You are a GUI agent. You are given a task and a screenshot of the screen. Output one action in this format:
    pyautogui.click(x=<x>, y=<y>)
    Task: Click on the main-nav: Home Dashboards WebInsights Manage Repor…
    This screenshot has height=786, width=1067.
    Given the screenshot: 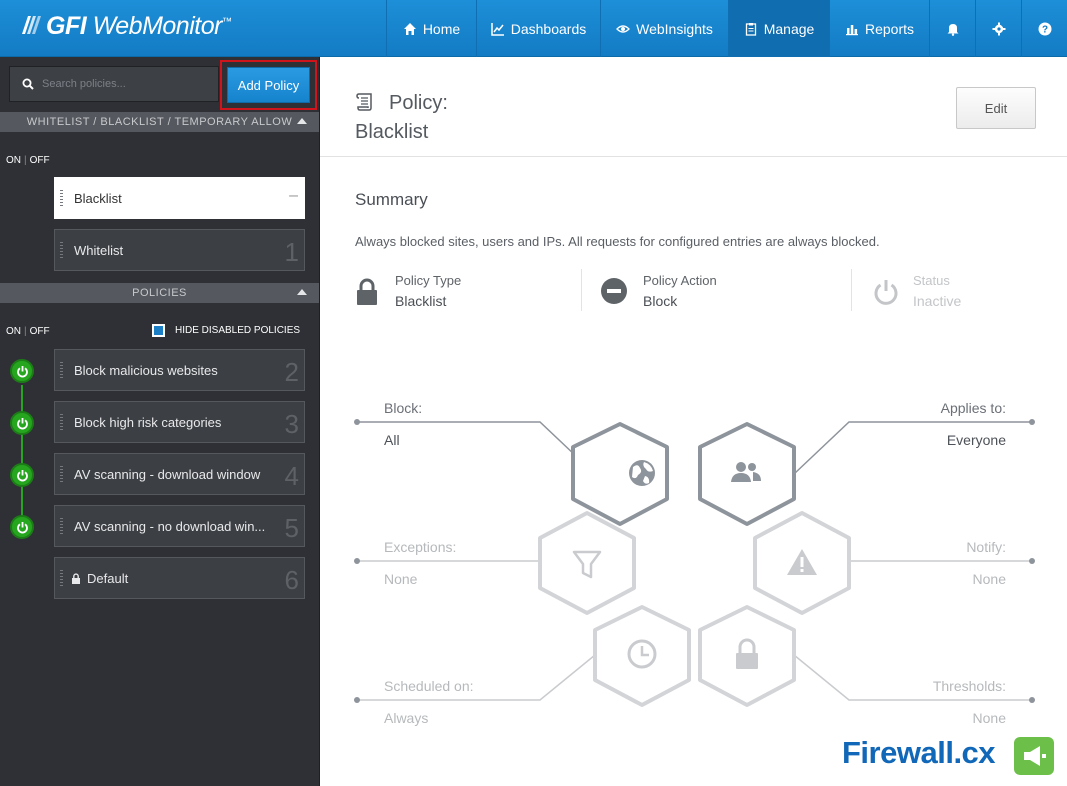 What is the action you would take?
    pyautogui.click(x=726, y=28)
    